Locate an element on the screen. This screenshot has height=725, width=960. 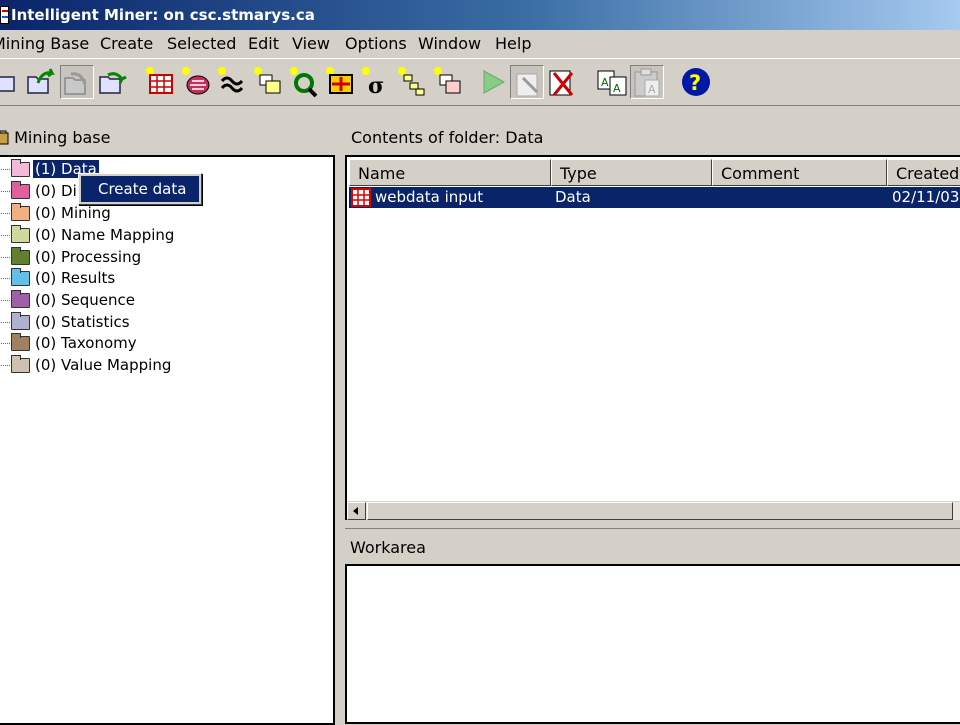
new-data-icon is located at coordinates (161, 82).